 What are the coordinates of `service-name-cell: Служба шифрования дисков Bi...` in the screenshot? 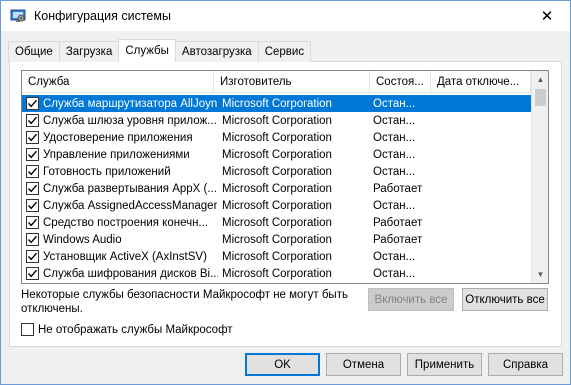 It's located at (120, 273).